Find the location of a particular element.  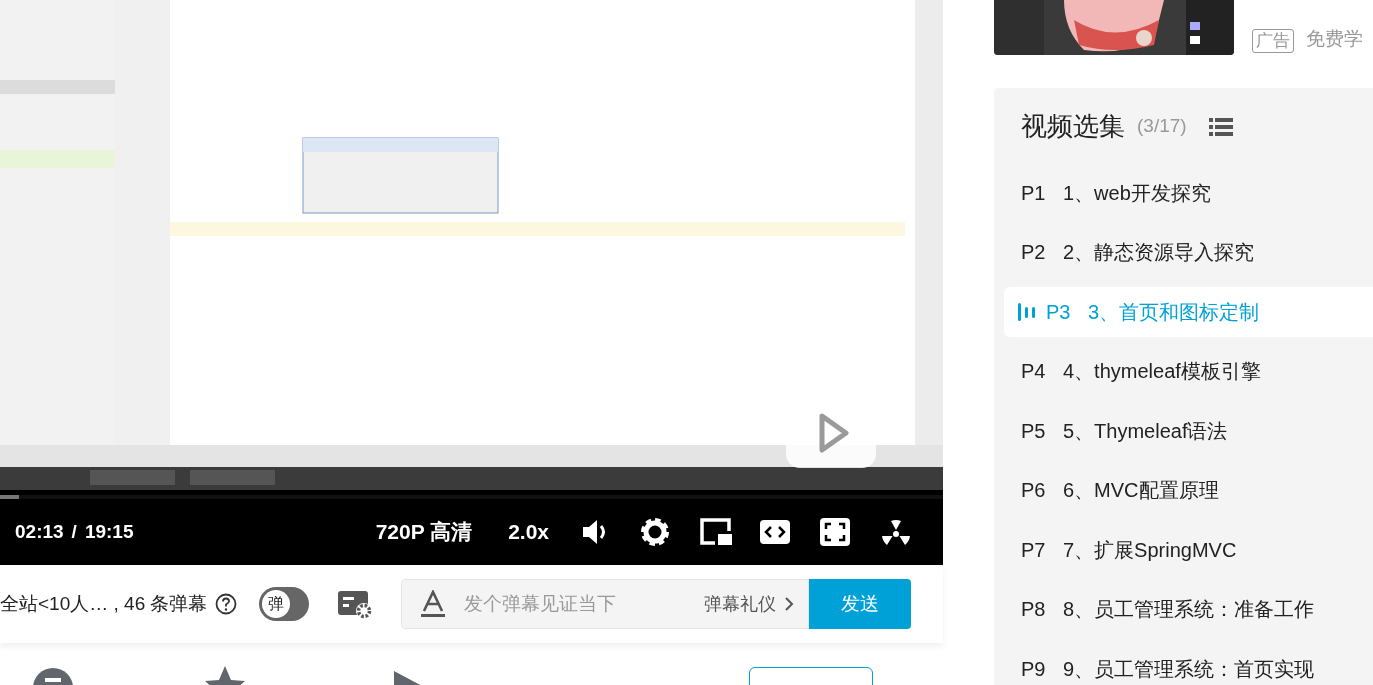

etiquette-link: 弹幕礼仪 is located at coordinates (749, 604).